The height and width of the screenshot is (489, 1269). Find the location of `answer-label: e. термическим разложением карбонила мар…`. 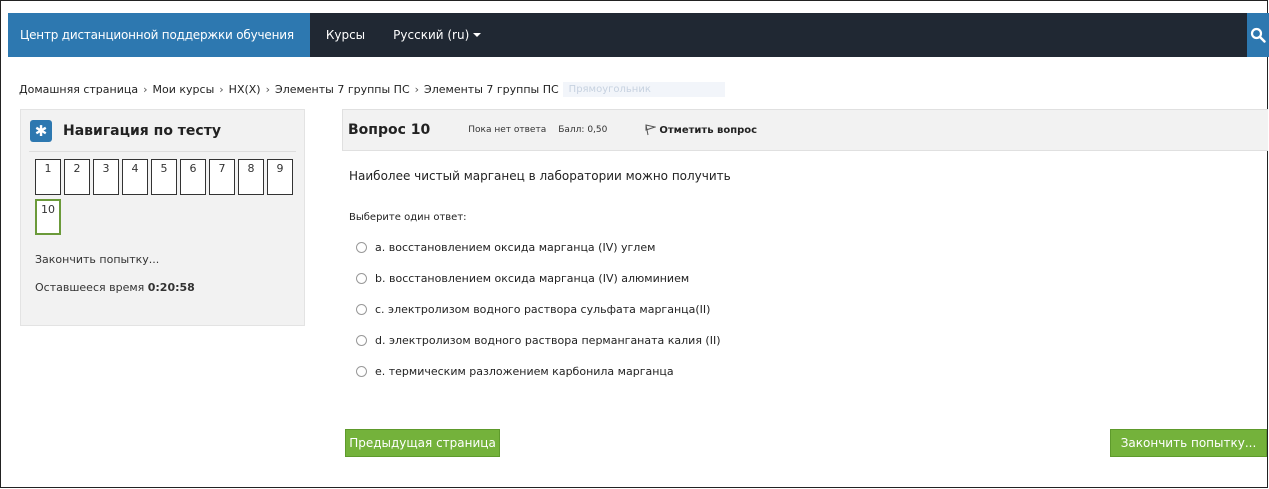

answer-label: e. термическим разложением карбонила мар… is located at coordinates (524, 371).